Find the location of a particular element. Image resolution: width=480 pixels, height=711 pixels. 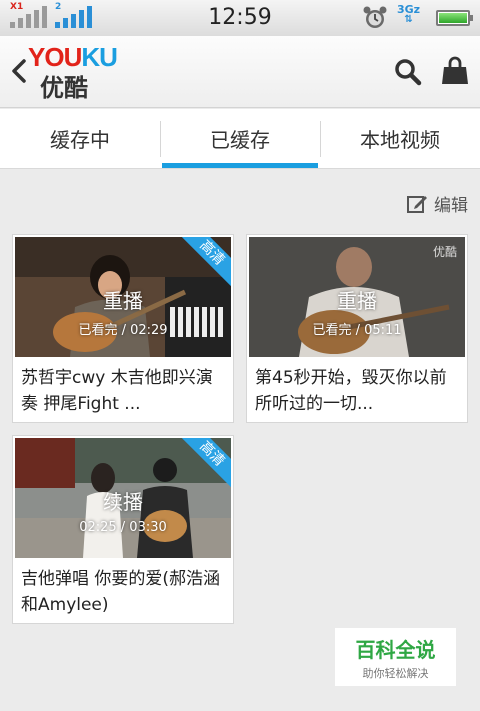

network-indicator: 3Gz ⇅ is located at coordinates (408, 14).